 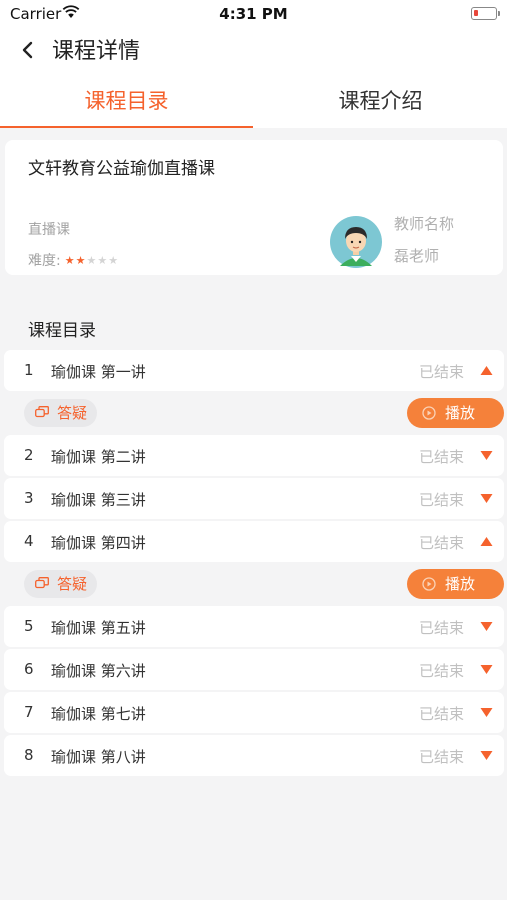 I want to click on tab-bar: 课程目录 课程介绍, so click(x=253, y=100).